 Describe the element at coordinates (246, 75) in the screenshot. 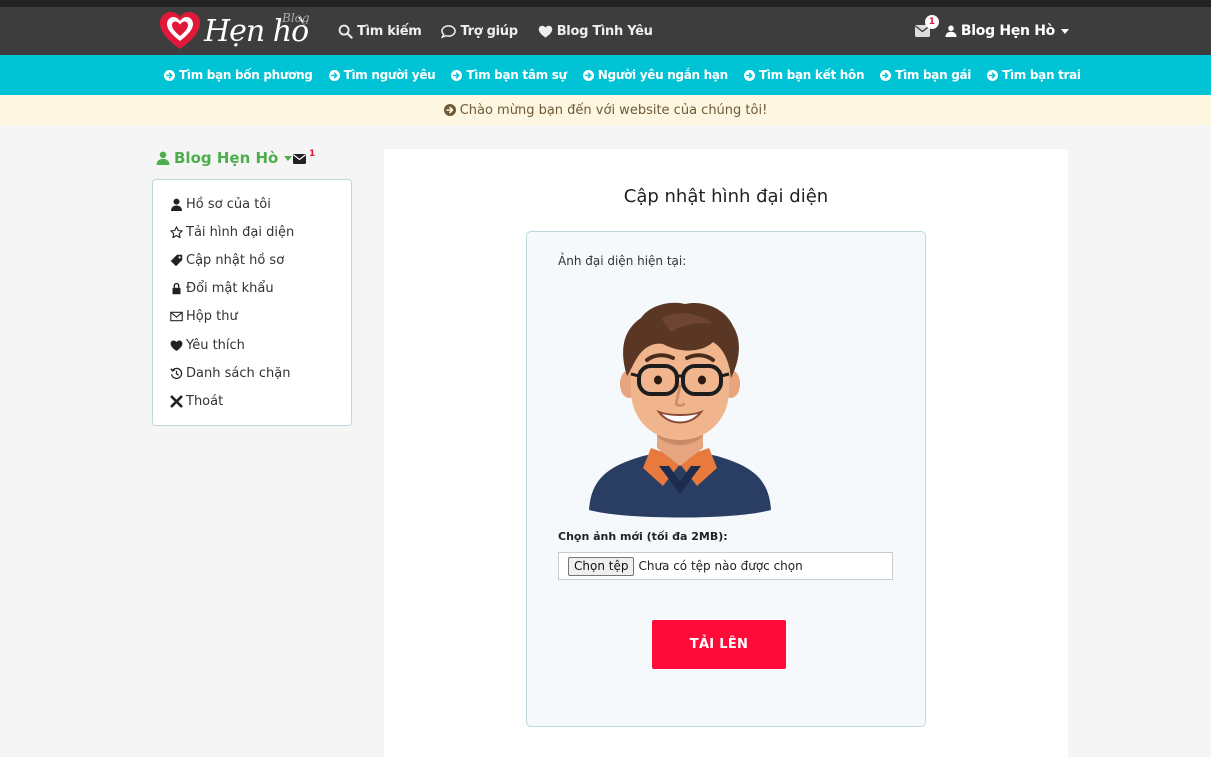

I see `category-nav-label: Tìm bạn bốn phương` at that location.